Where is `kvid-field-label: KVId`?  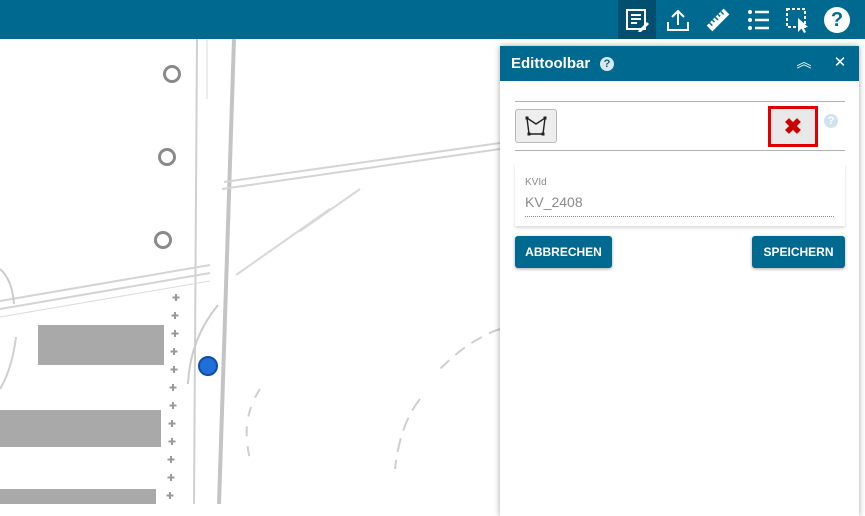 kvid-field-label: KVId is located at coordinates (536, 182).